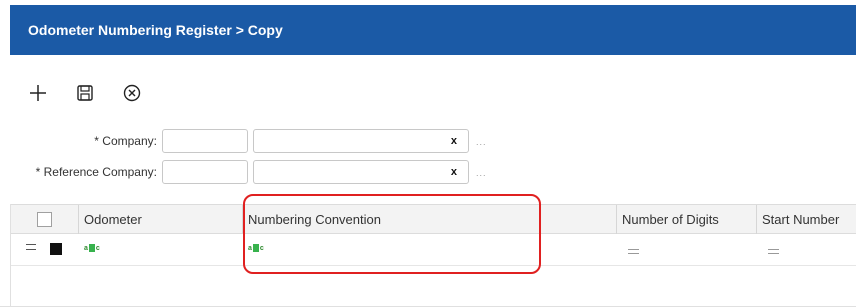 This screenshot has height=307, width=856. I want to click on add-button, so click(38, 93).